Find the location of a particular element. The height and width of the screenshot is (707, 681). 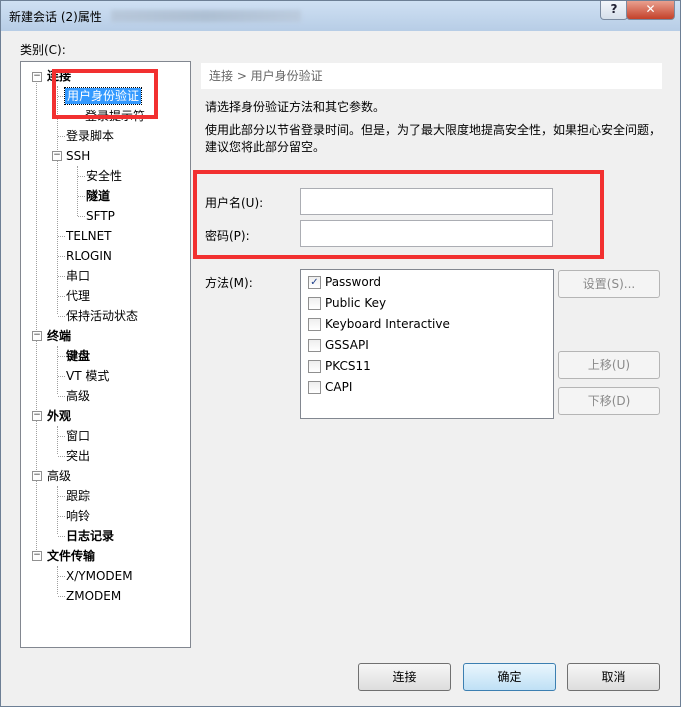

close-button: ✕ is located at coordinates (650, 10).